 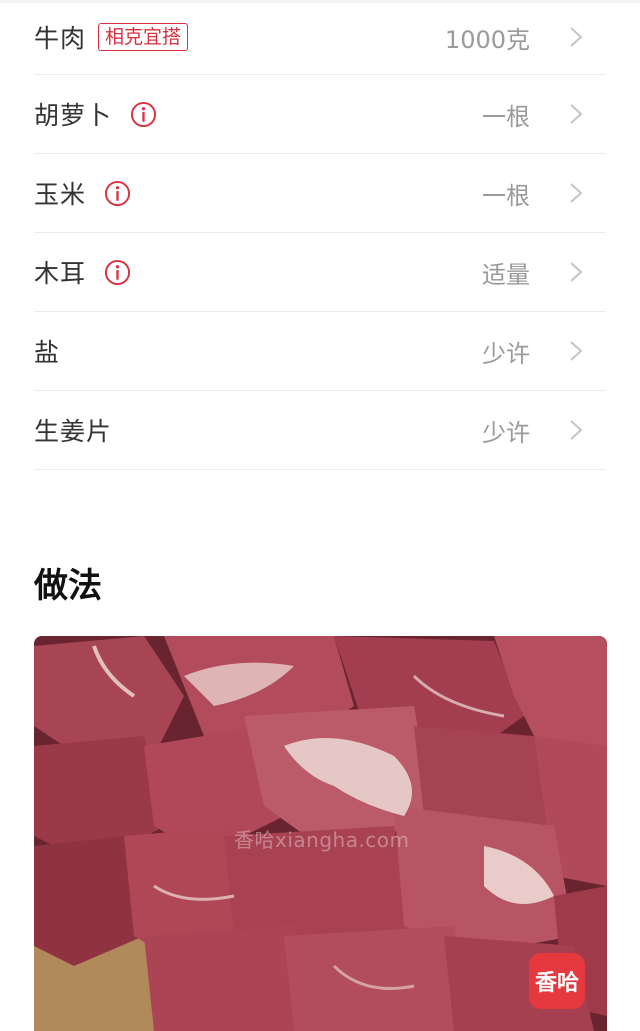 What do you see at coordinates (60, 38) in the screenshot?
I see `ingredient-name: 牛肉` at bounding box center [60, 38].